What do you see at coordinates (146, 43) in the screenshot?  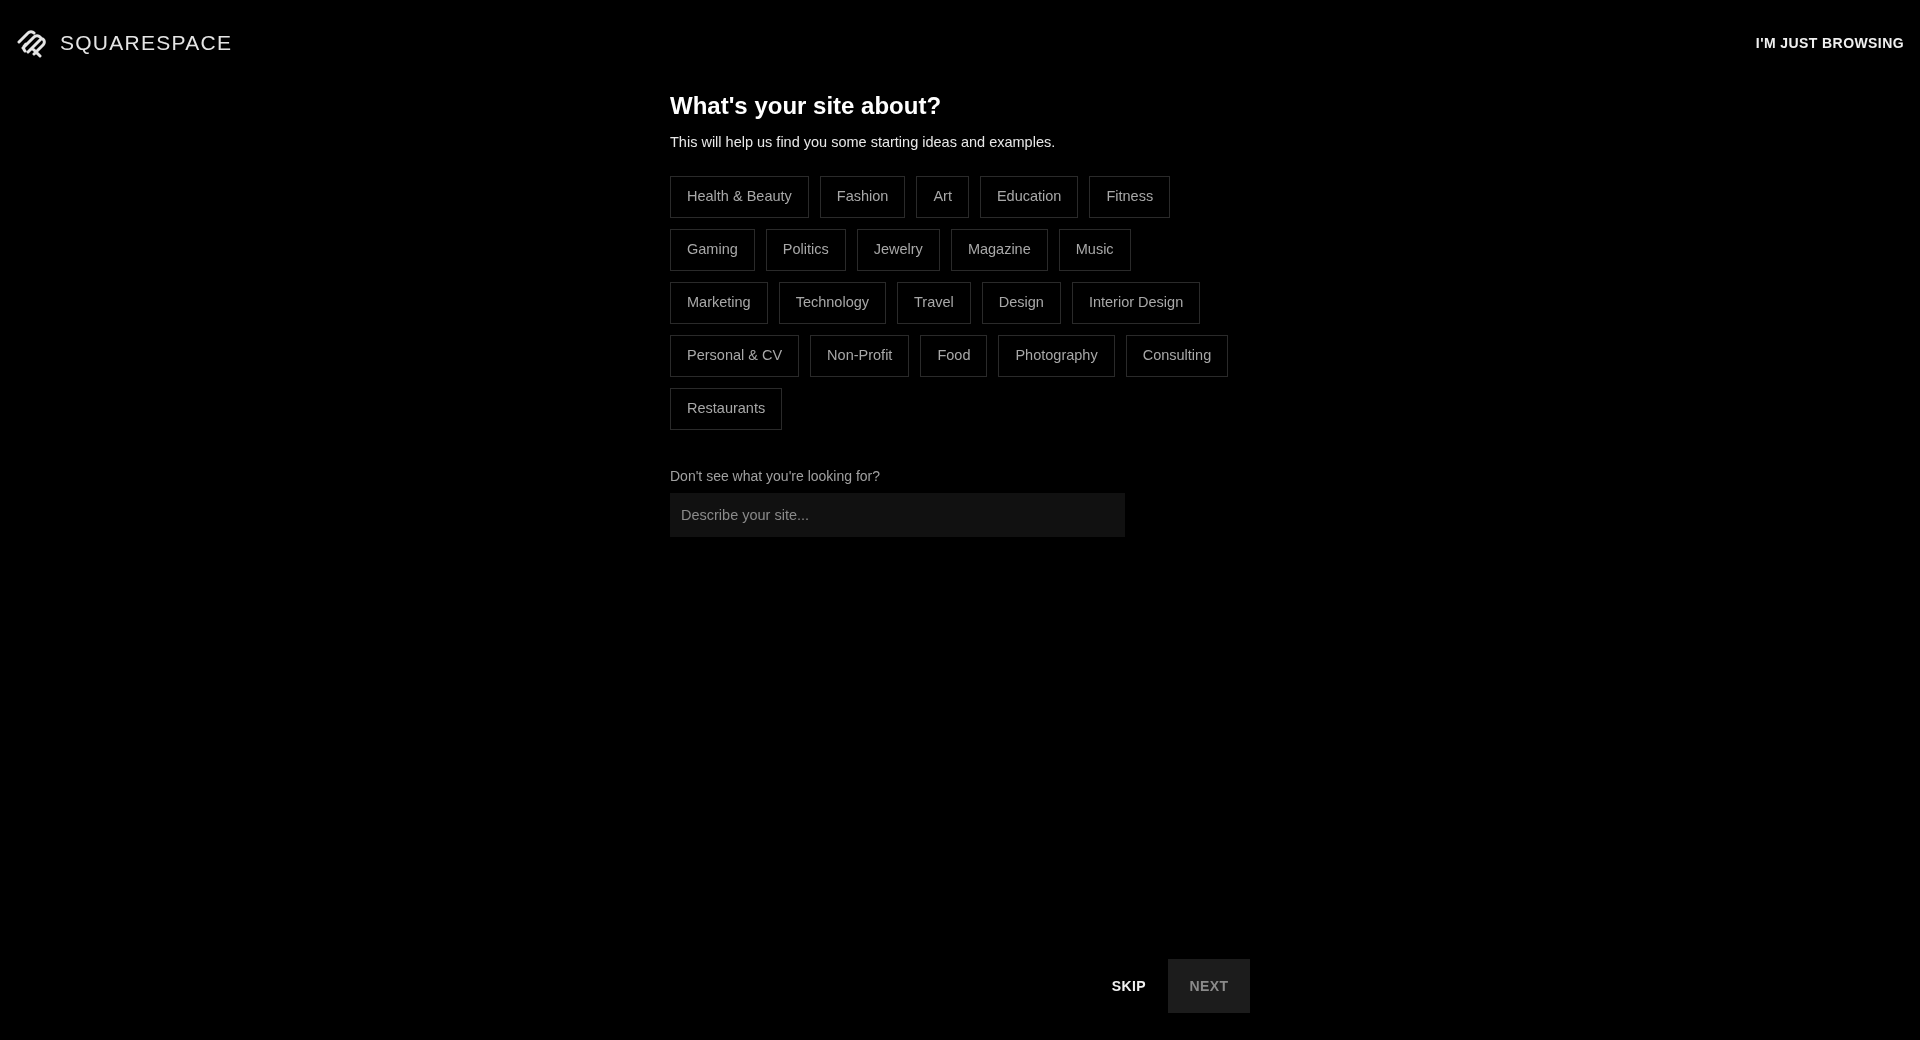 I see `logo-text: SQUARESPACE` at bounding box center [146, 43].